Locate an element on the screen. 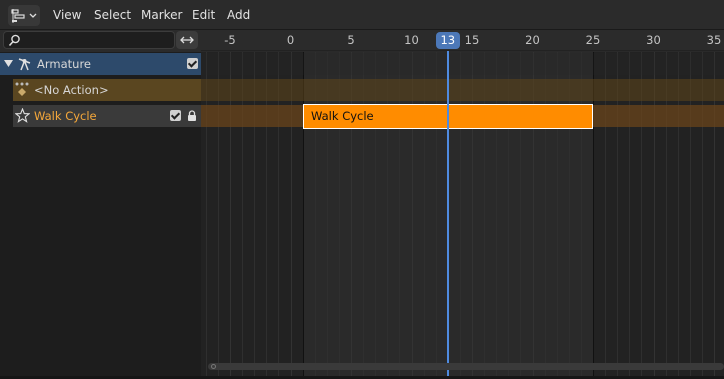 The image size is (724, 379). playhead is located at coordinates (447, 215).